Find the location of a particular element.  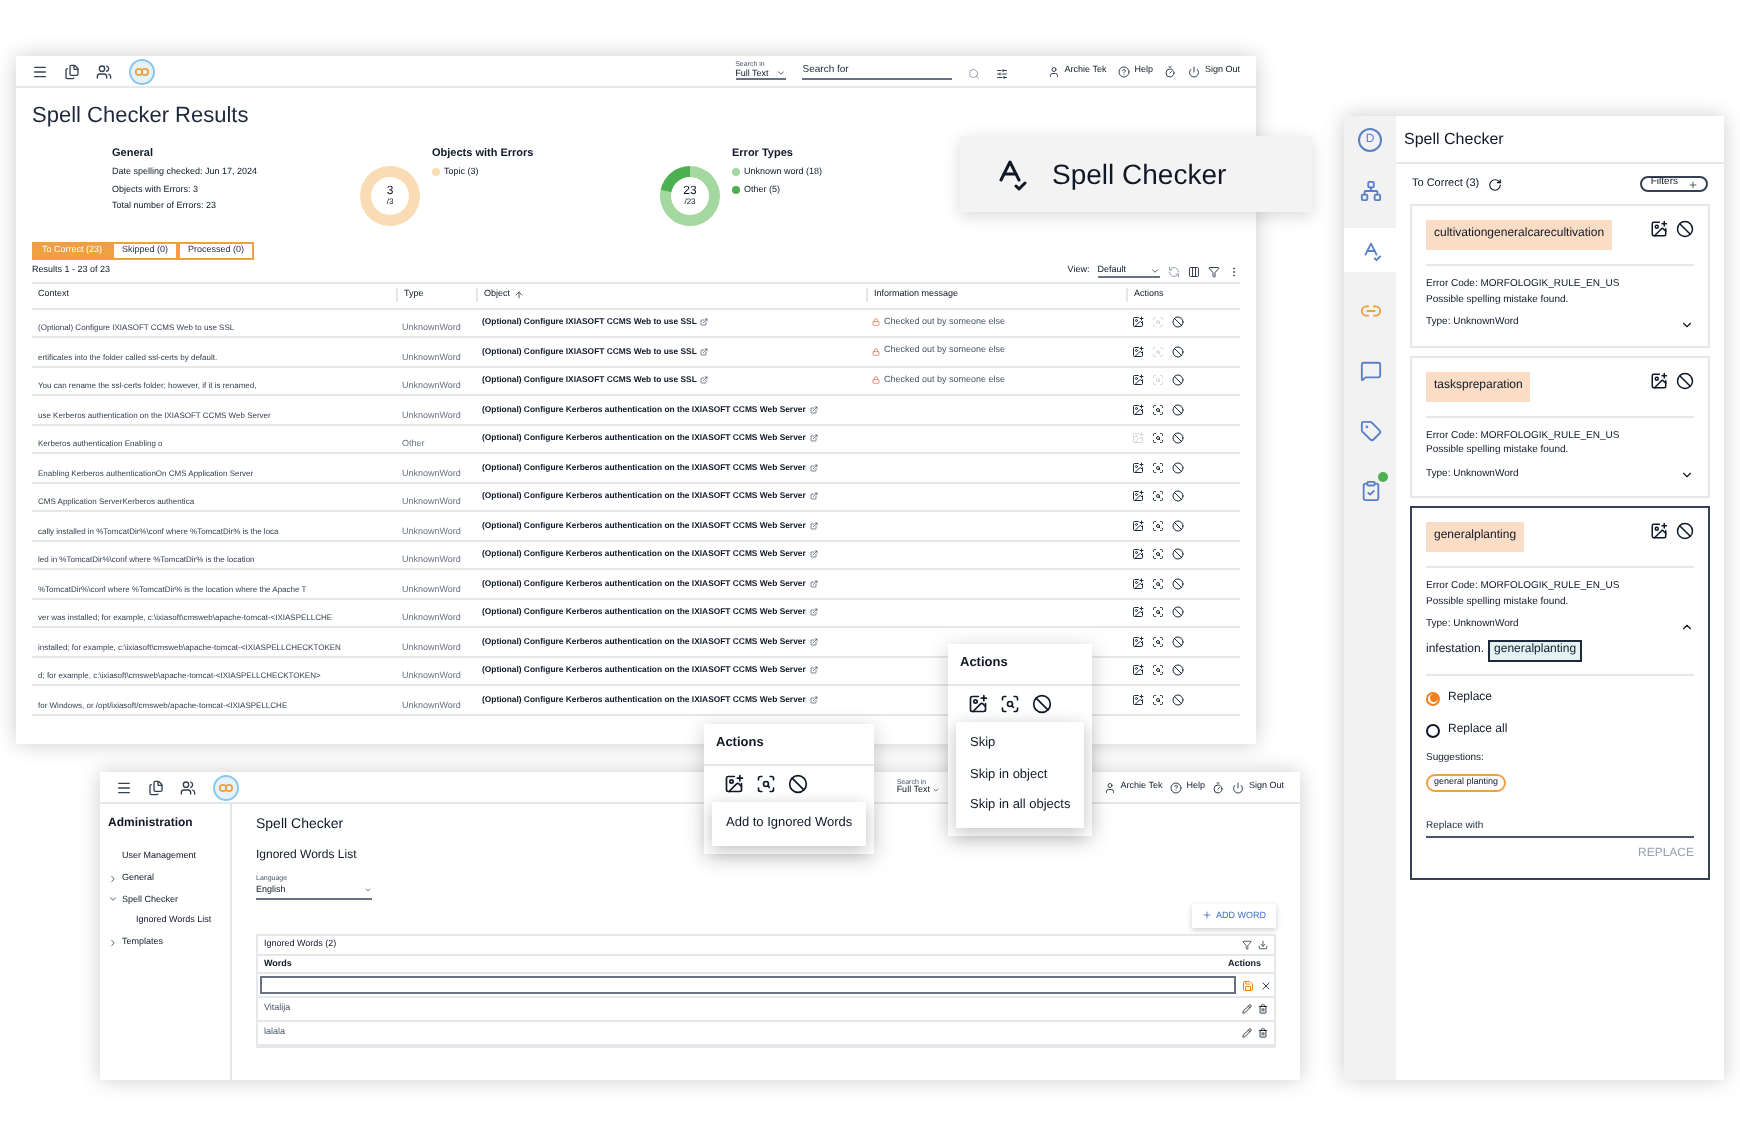

checklist-icon is located at coordinates (1370, 490).